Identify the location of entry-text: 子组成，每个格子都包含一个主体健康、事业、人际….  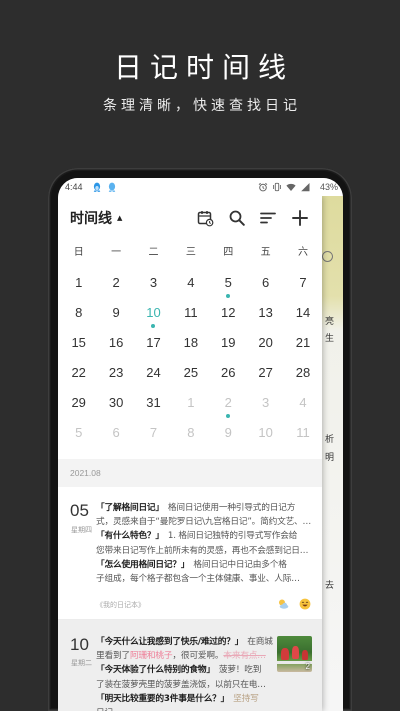
(198, 578).